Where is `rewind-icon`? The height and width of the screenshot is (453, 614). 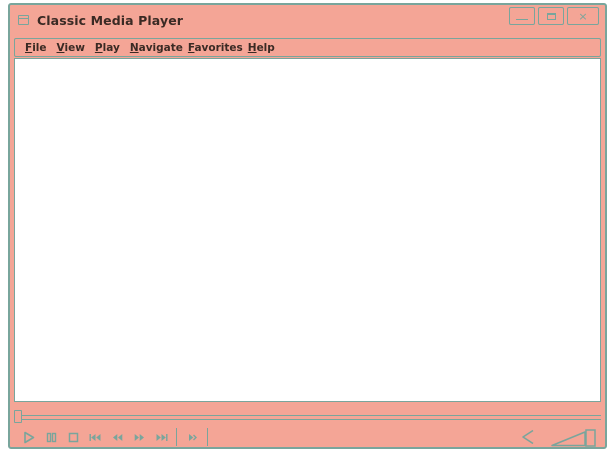 rewind-icon is located at coordinates (117, 437).